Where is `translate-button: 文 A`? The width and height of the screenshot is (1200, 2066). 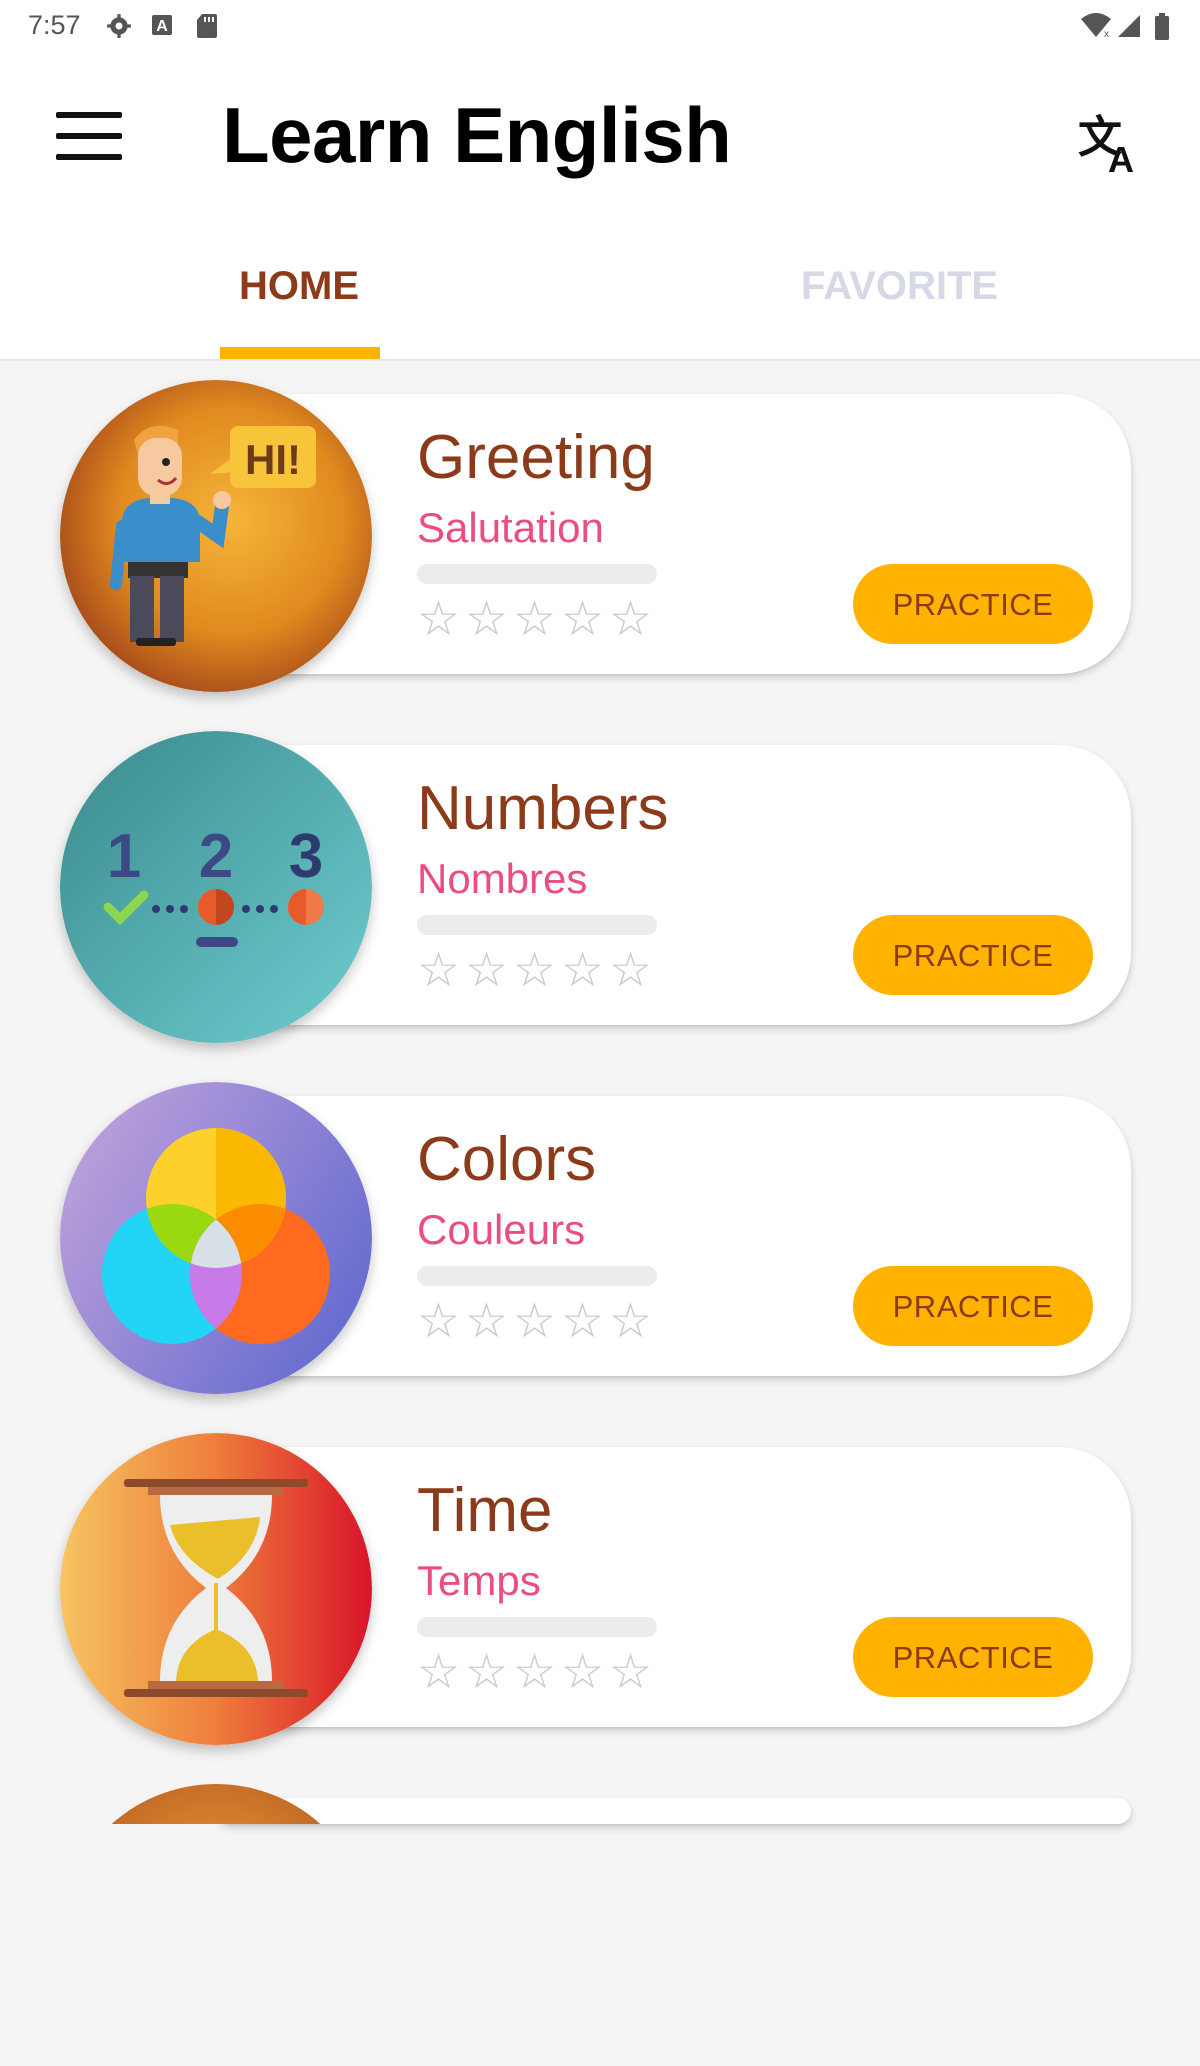
translate-button: 文 A is located at coordinates (1110, 142).